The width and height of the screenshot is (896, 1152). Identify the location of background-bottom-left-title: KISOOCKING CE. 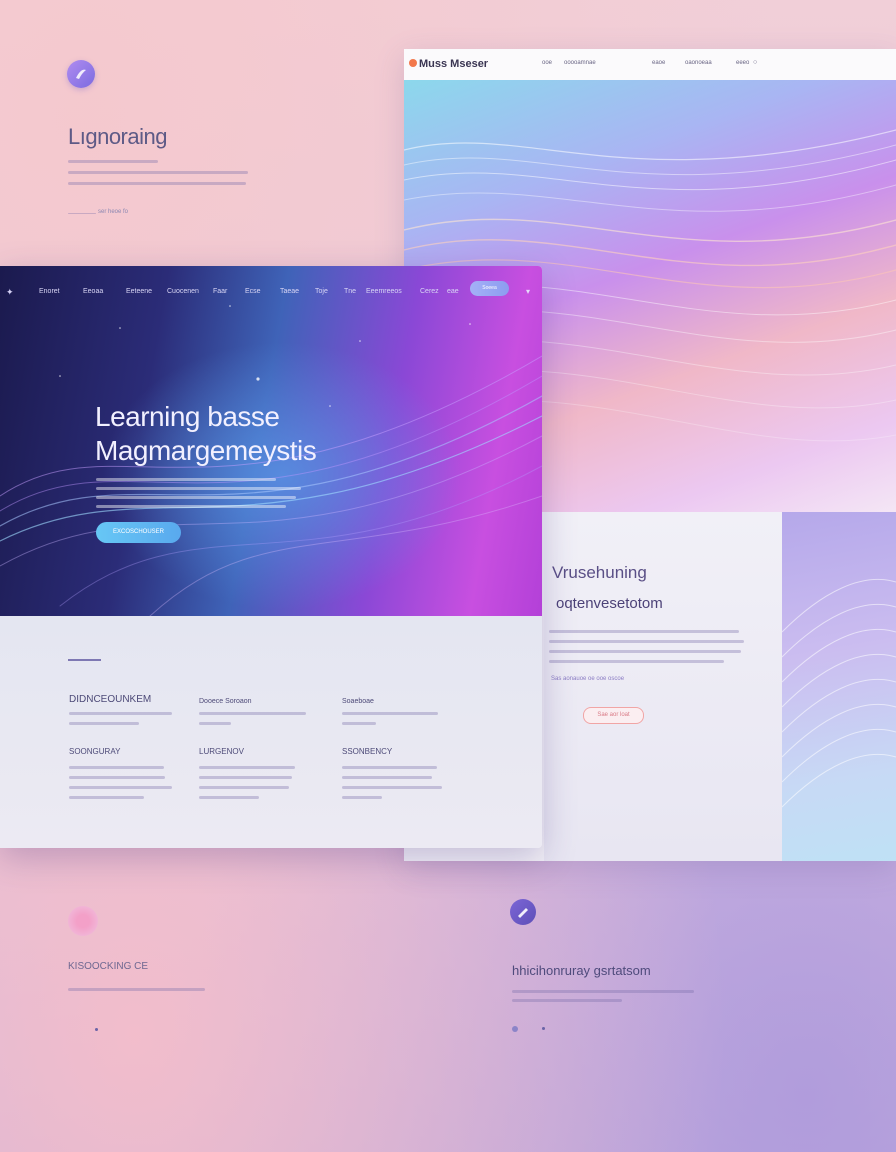
(108, 966).